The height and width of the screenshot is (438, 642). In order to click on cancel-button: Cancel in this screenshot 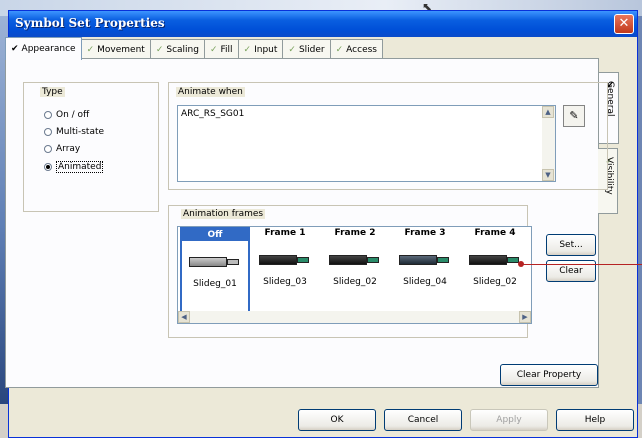, I will do `click(423, 420)`.